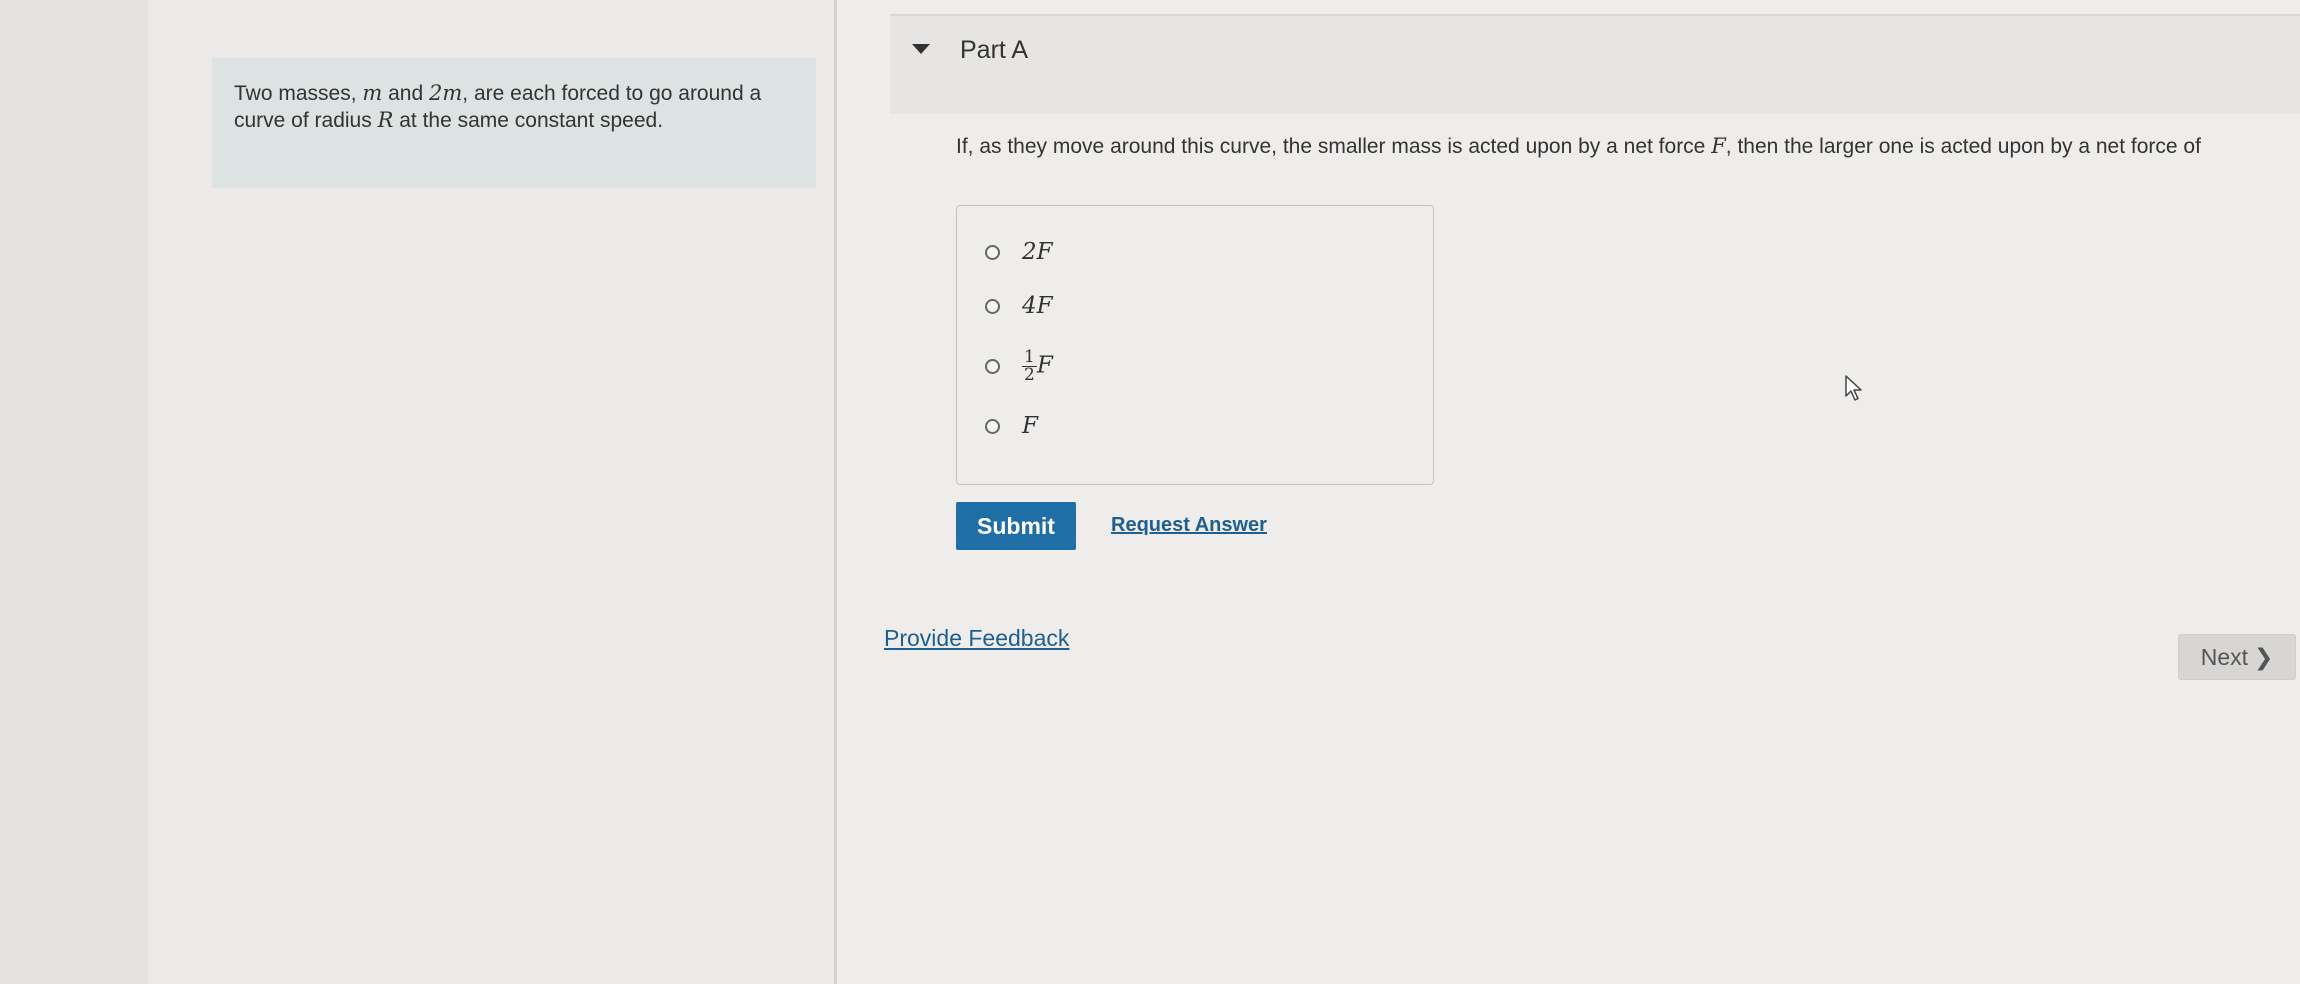 This screenshot has height=984, width=2300. What do you see at coordinates (2224, 656) in the screenshot?
I see `next-label: Next` at bounding box center [2224, 656].